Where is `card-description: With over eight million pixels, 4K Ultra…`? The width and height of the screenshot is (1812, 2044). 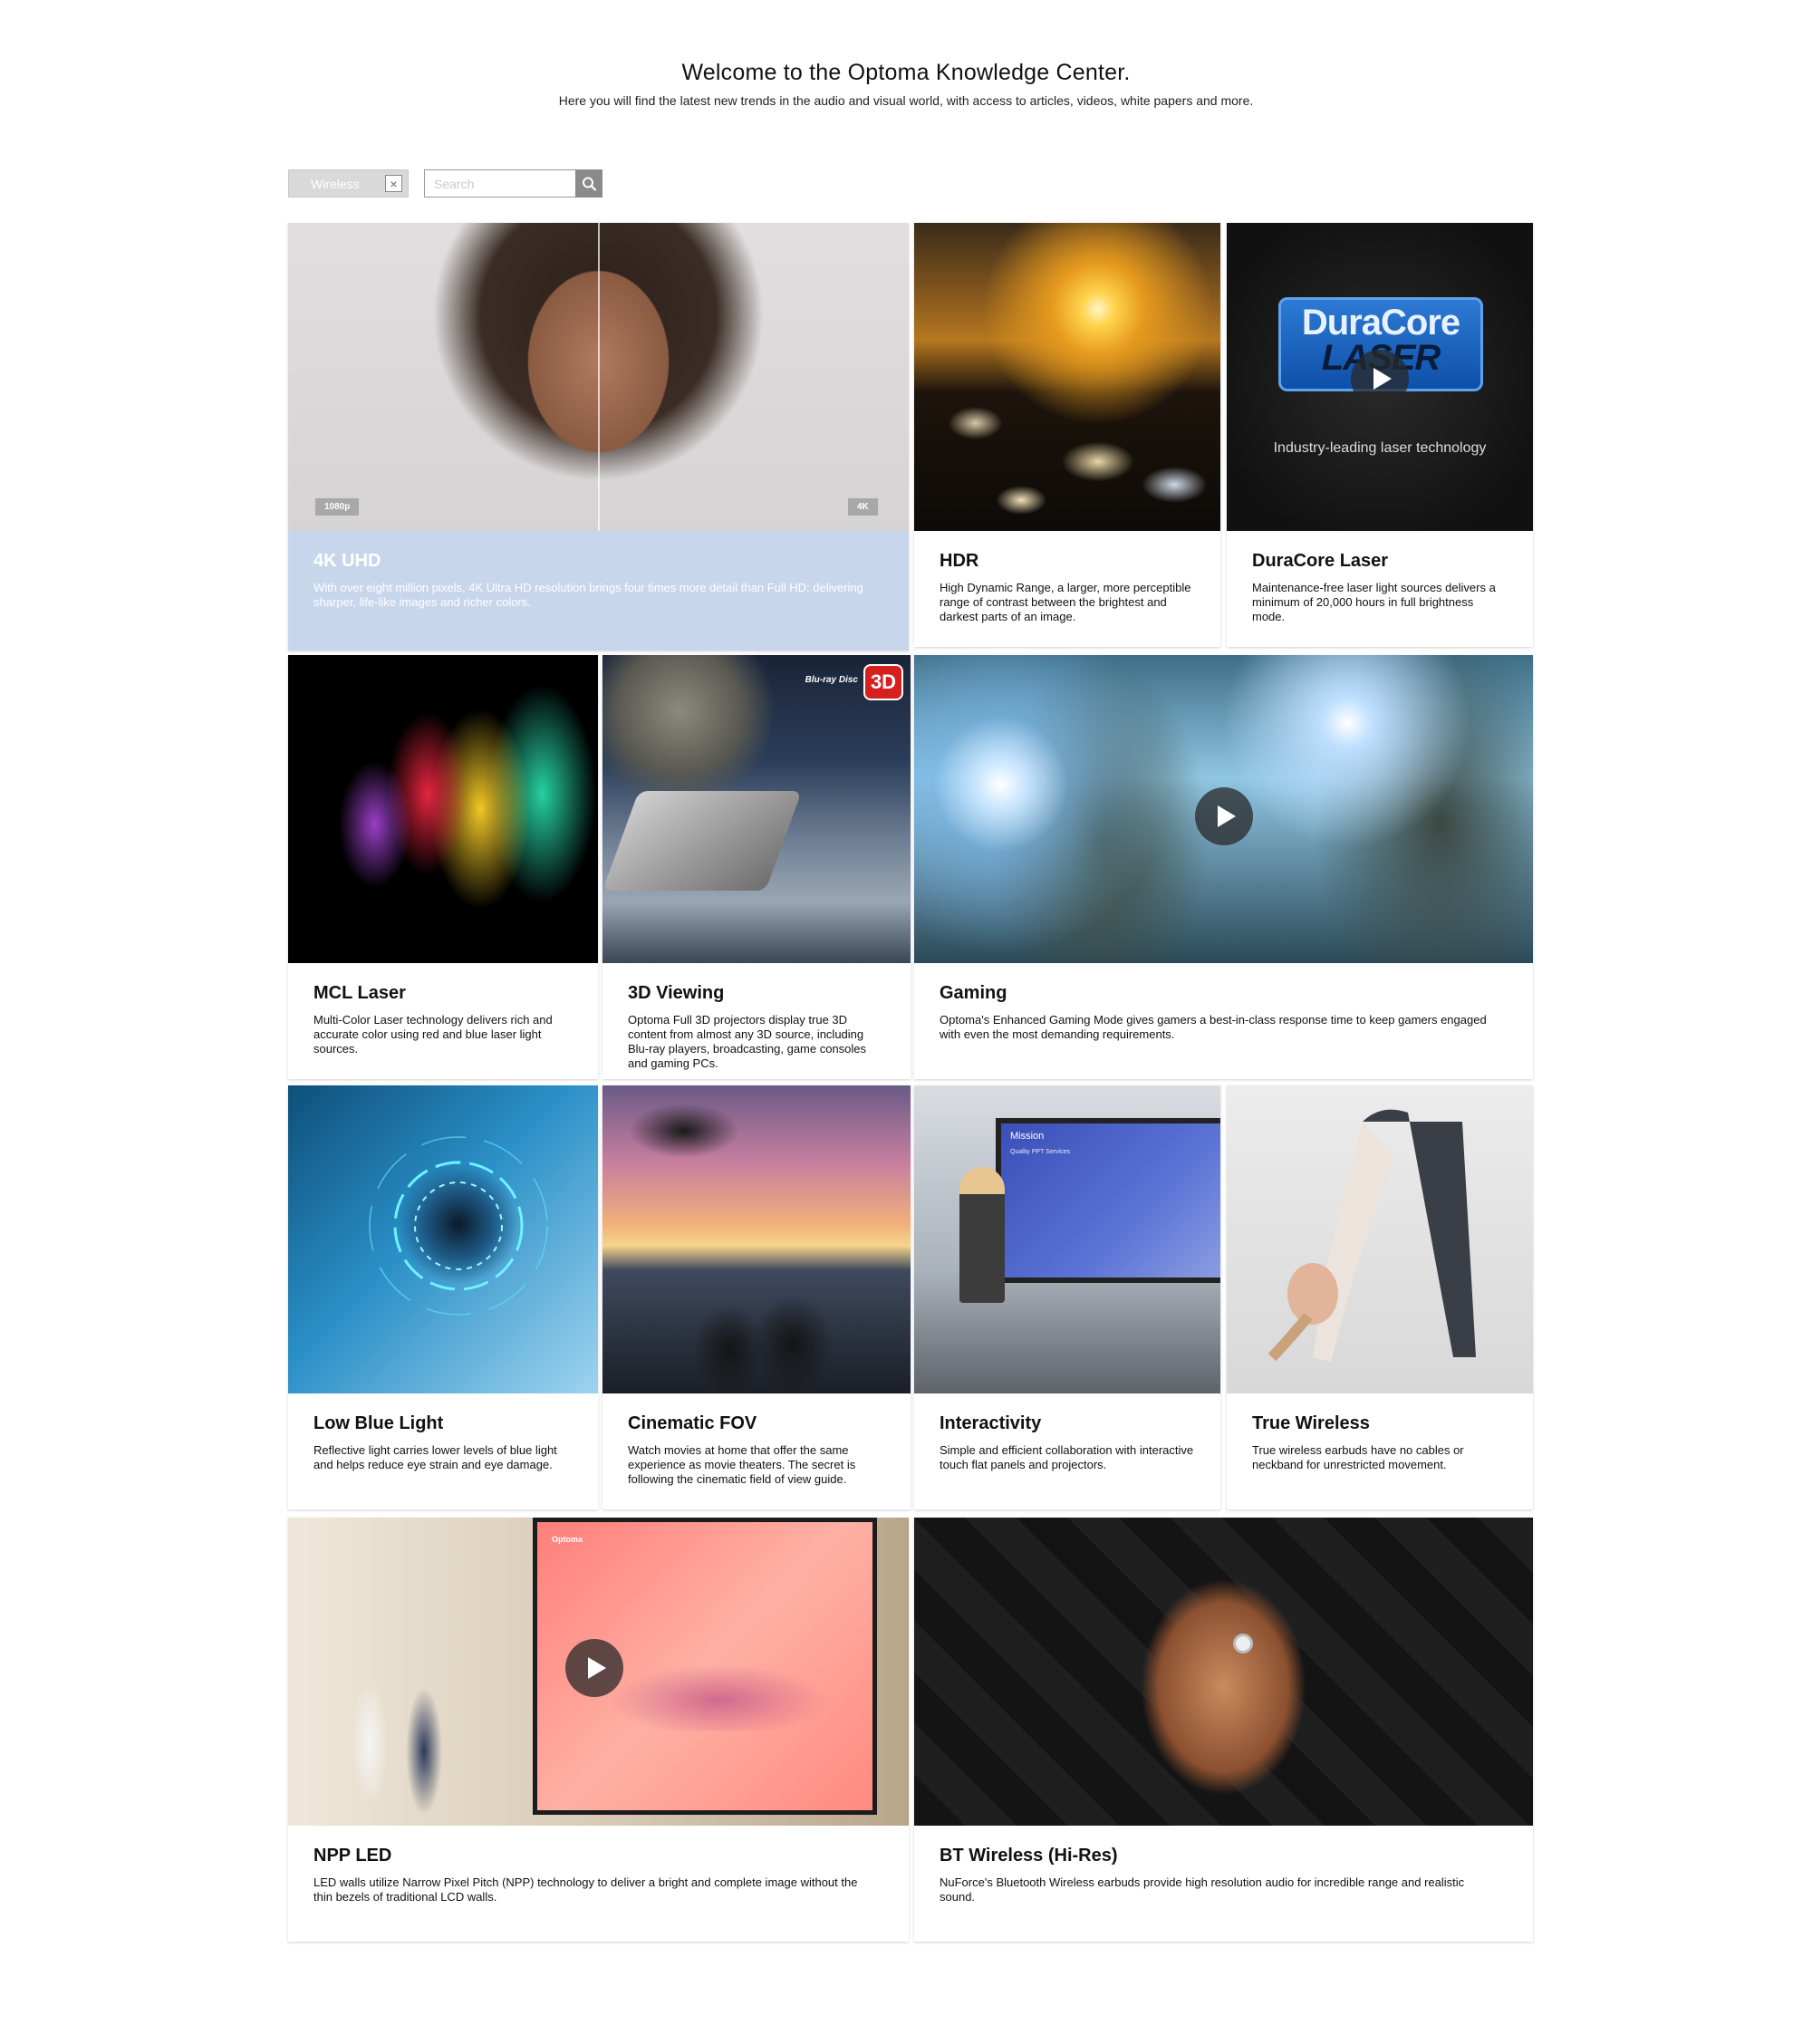 card-description: With over eight million pixels, 4K Ultra… is located at coordinates (588, 595).